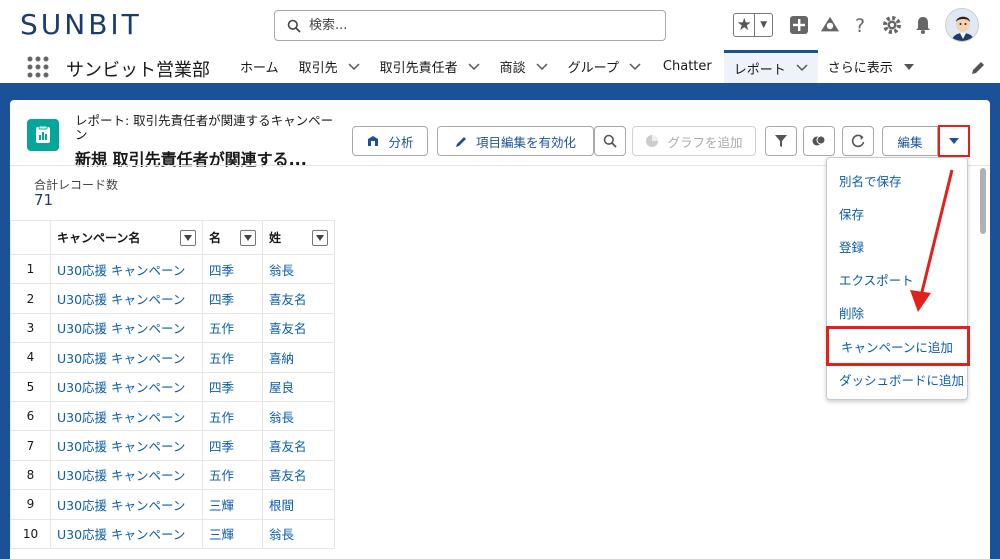 This screenshot has width=1000, height=559. What do you see at coordinates (232, 237) in the screenshot?
I see `column-header-first-name: 名` at bounding box center [232, 237].